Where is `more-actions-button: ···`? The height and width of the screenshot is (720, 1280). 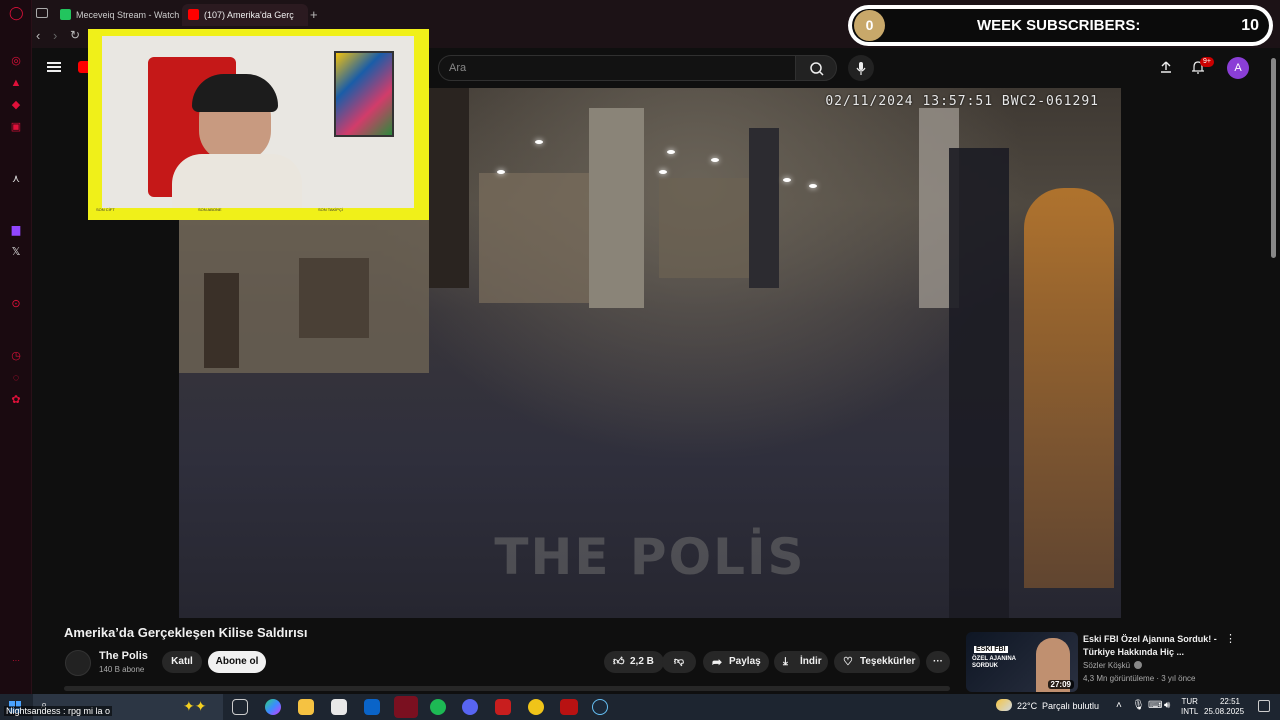
more-actions-button: ··· is located at coordinates (938, 662).